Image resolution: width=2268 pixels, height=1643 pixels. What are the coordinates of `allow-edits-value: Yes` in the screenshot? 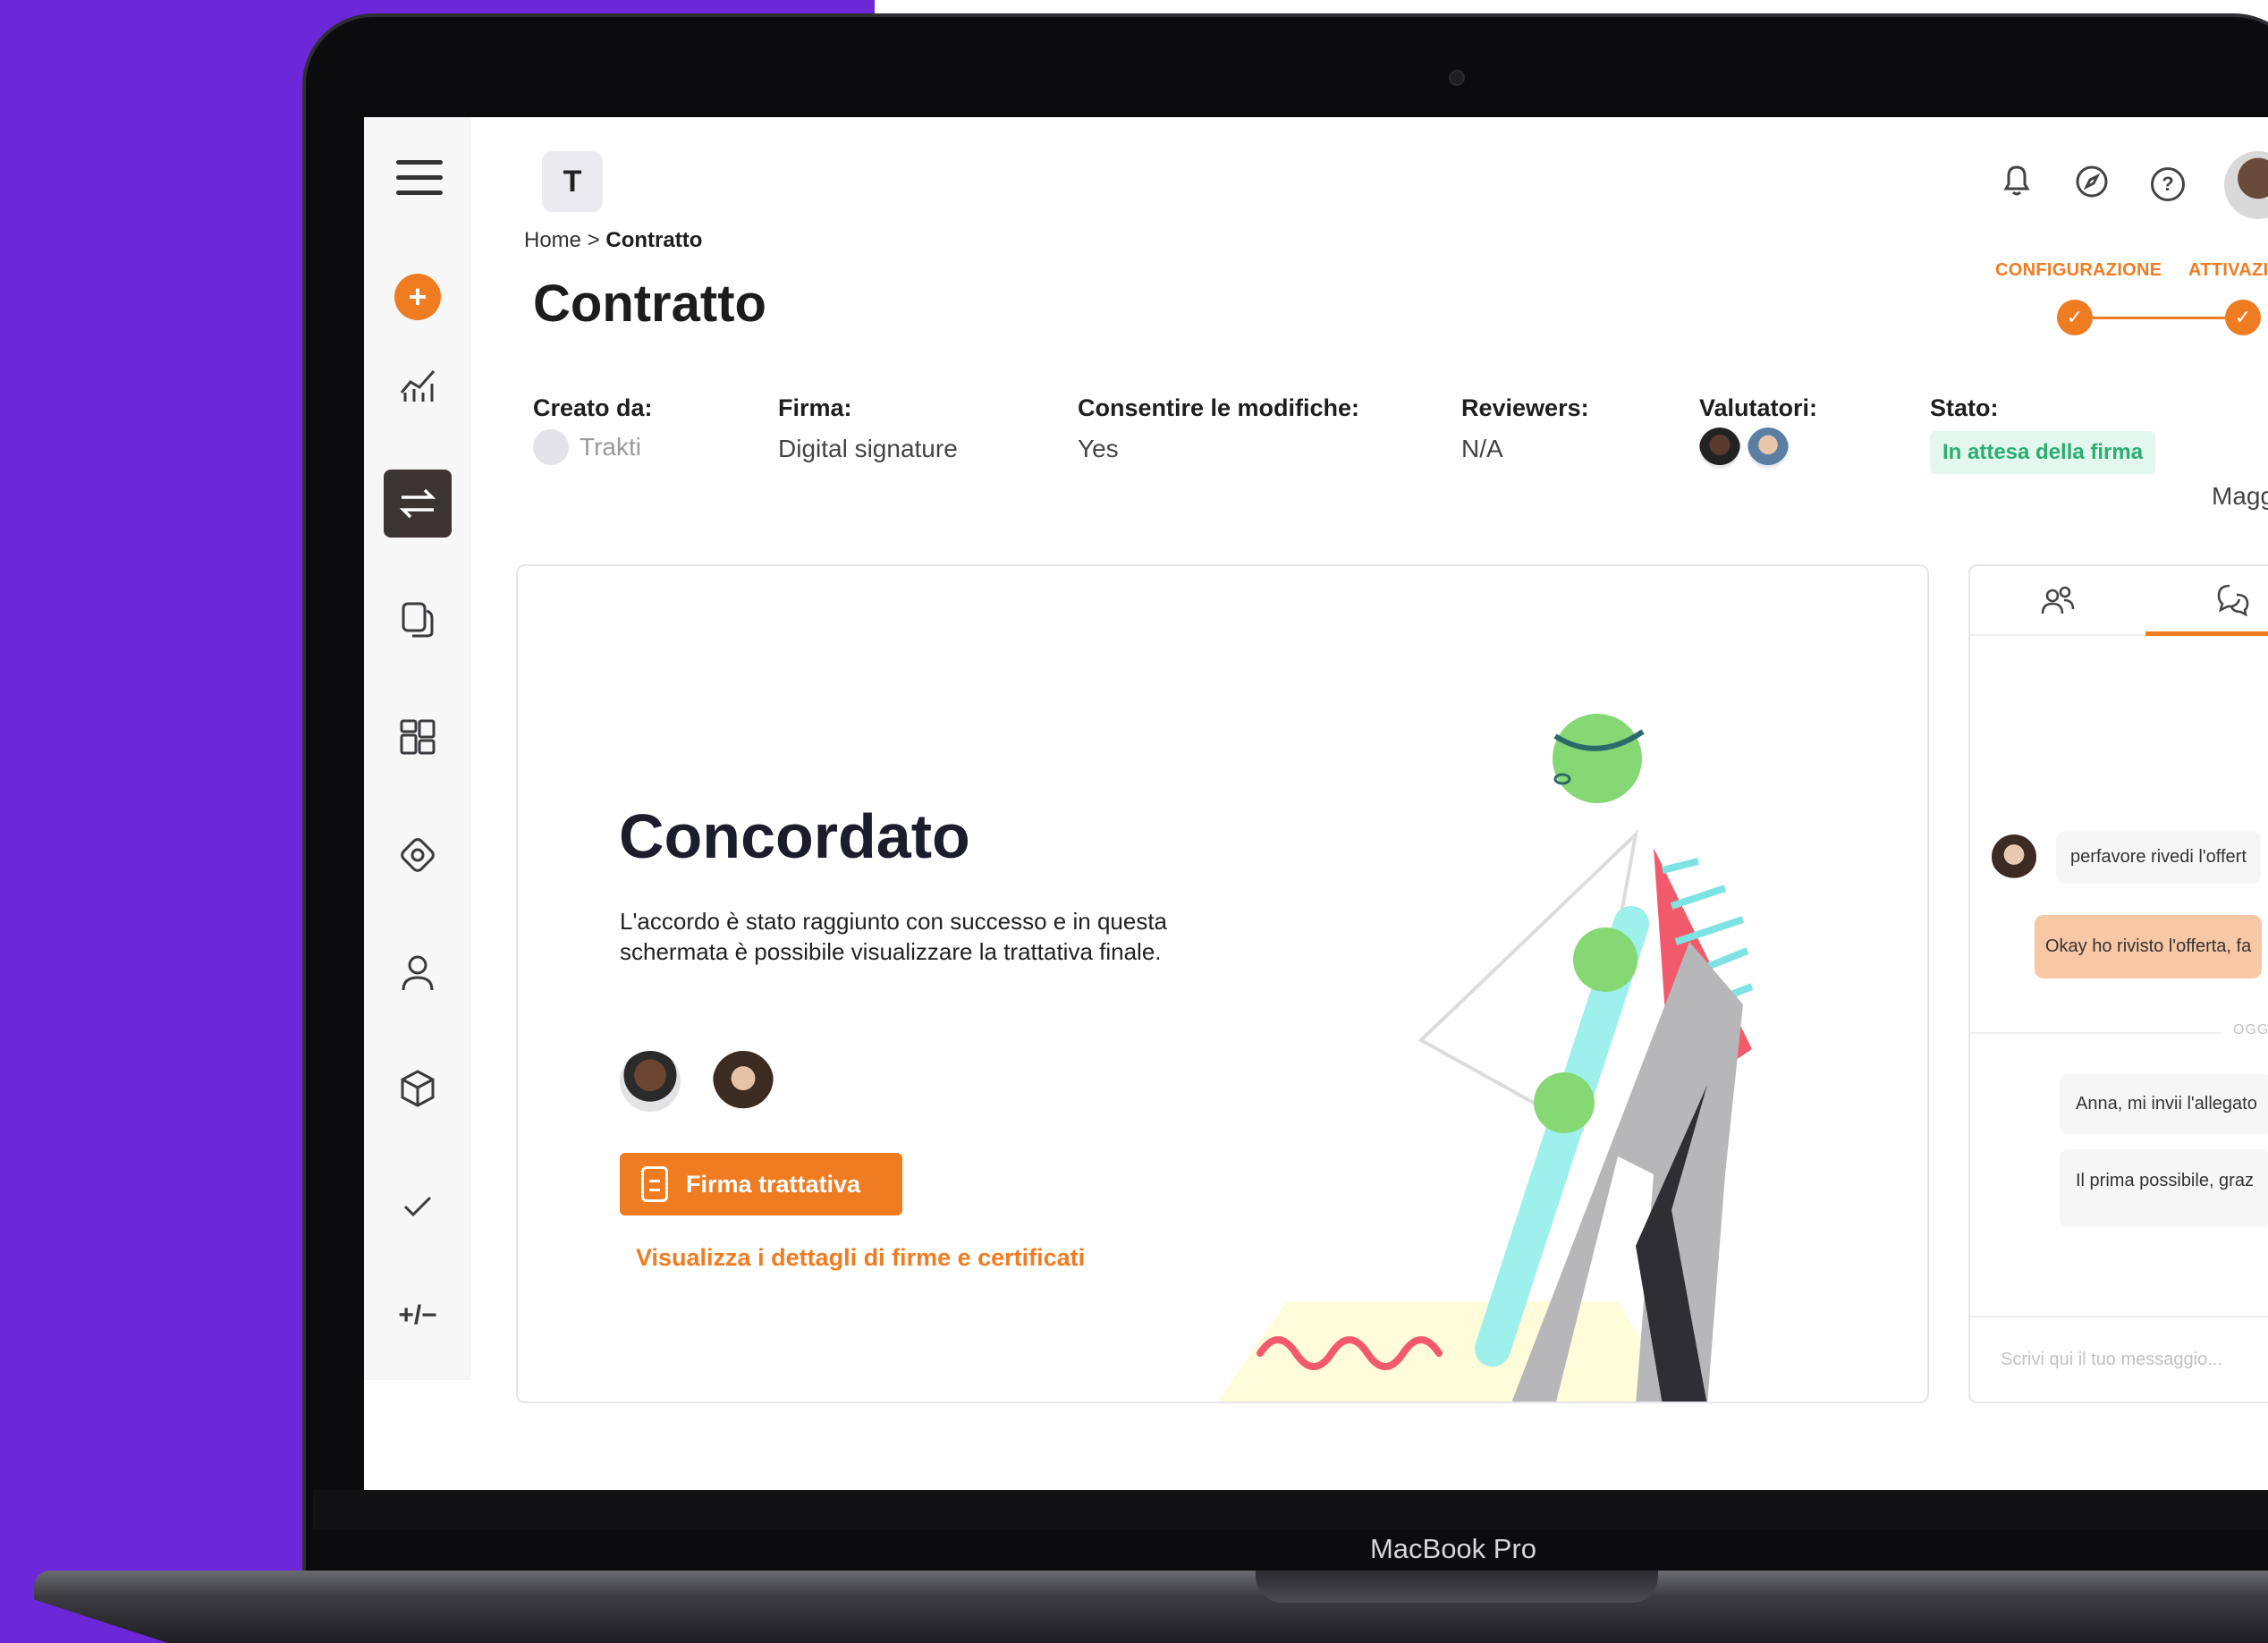 It's located at (1098, 449).